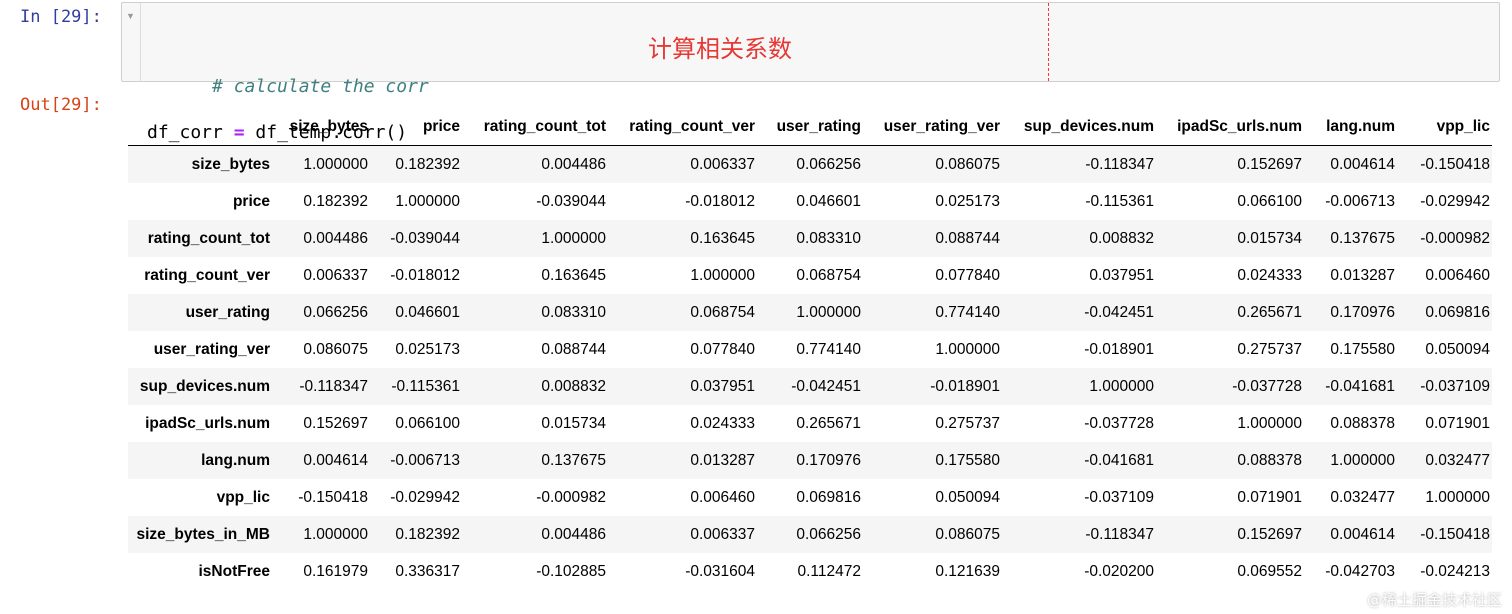 The width and height of the screenshot is (1512, 614). What do you see at coordinates (571, 571) in the screenshot?
I see `table-cell: -0.102885` at bounding box center [571, 571].